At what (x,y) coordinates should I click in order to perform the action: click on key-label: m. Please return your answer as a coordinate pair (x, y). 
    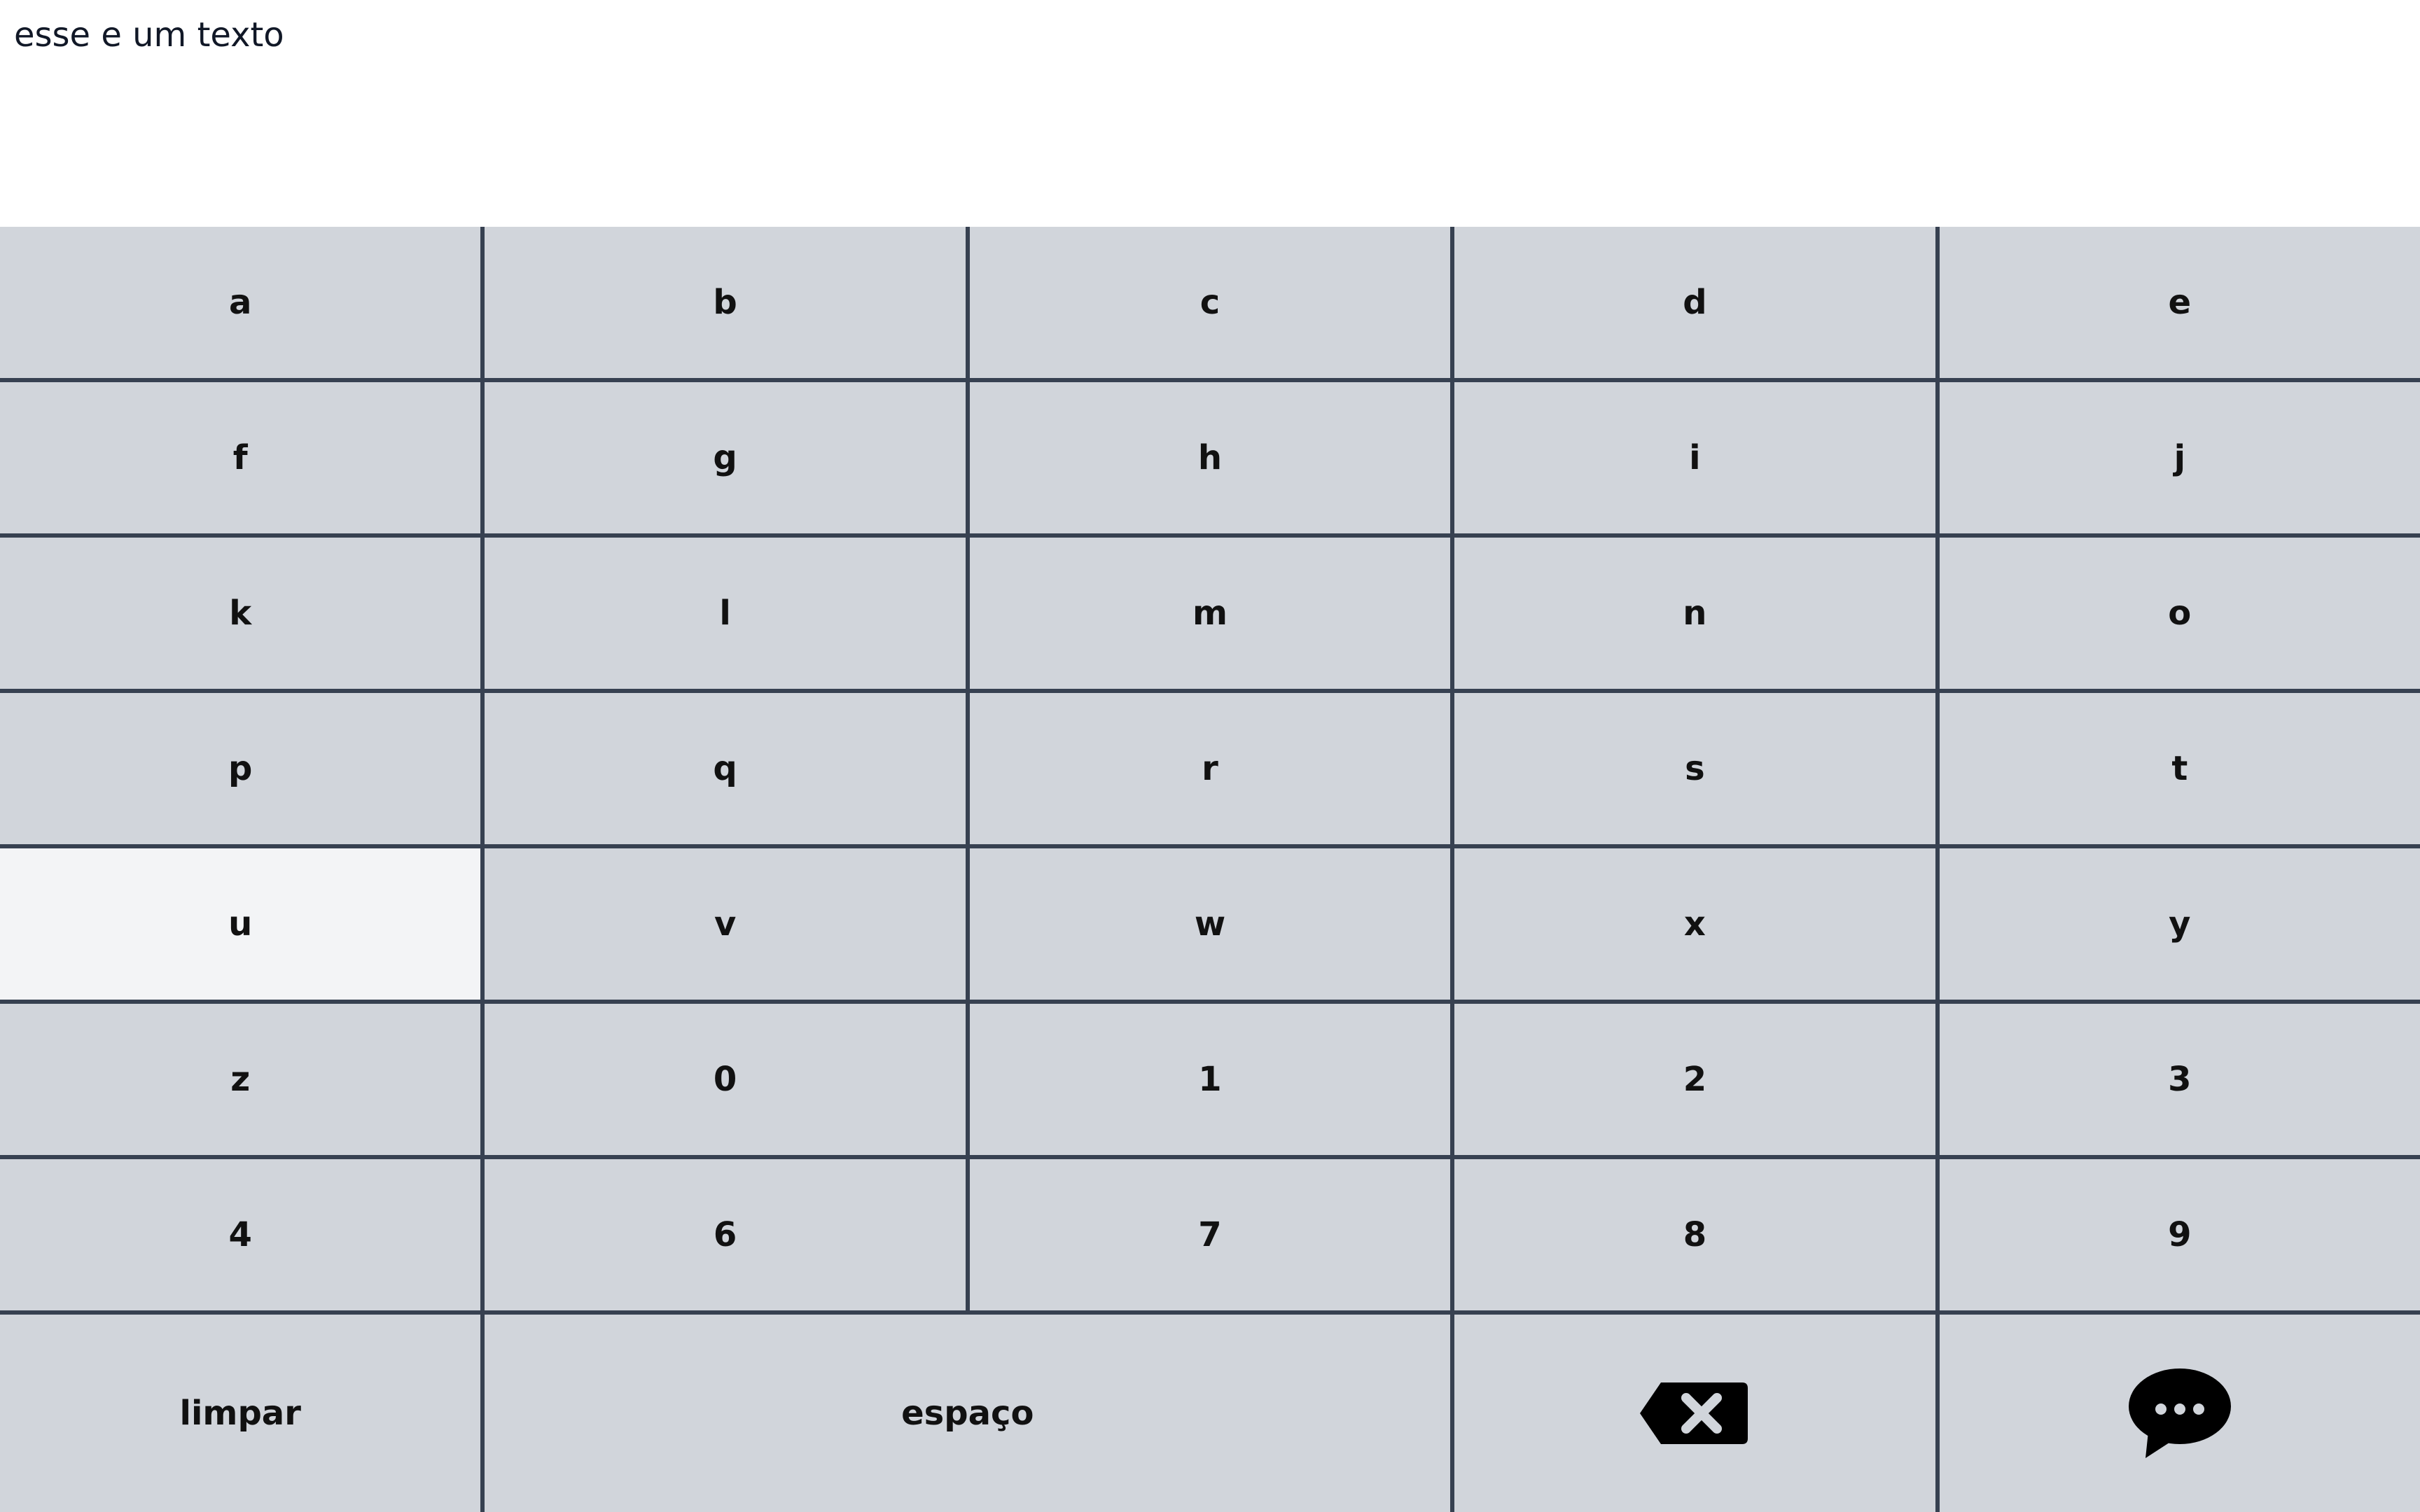
    Looking at the image, I should click on (1210, 613).